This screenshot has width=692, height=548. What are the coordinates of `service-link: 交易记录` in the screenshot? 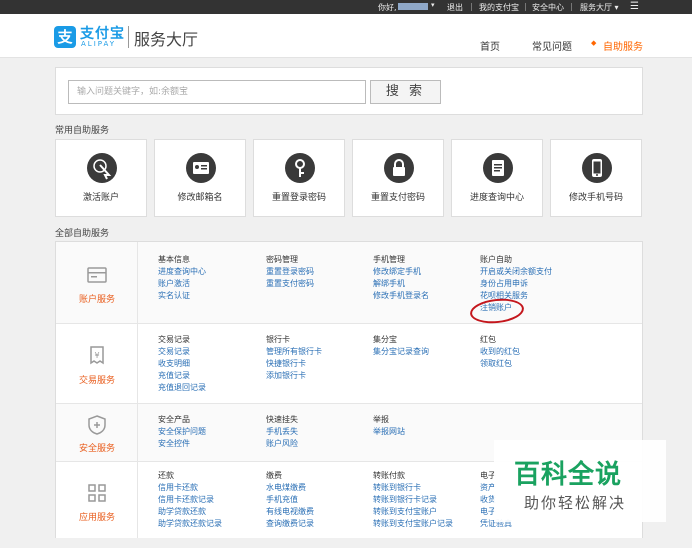 It's located at (213, 352).